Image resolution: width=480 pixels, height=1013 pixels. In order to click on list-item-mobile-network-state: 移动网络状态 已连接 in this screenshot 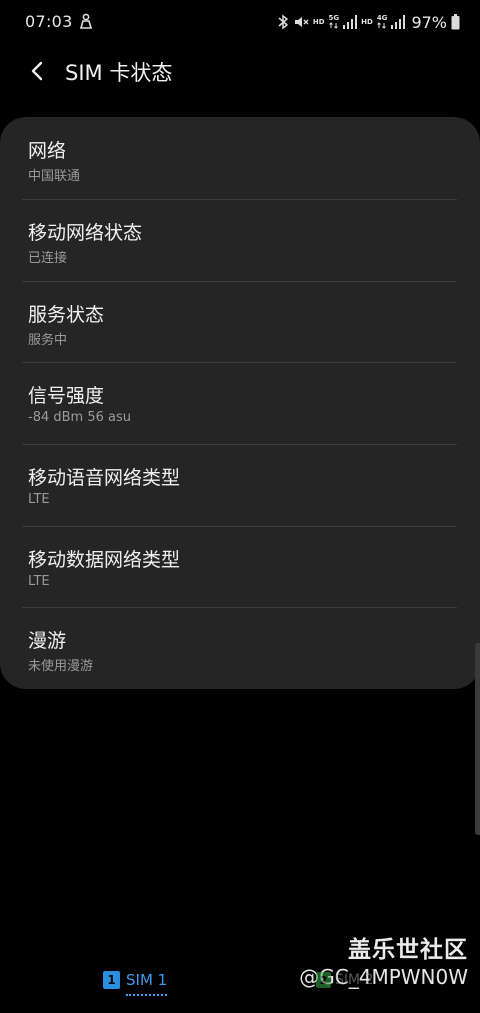, I will do `click(240, 239)`.